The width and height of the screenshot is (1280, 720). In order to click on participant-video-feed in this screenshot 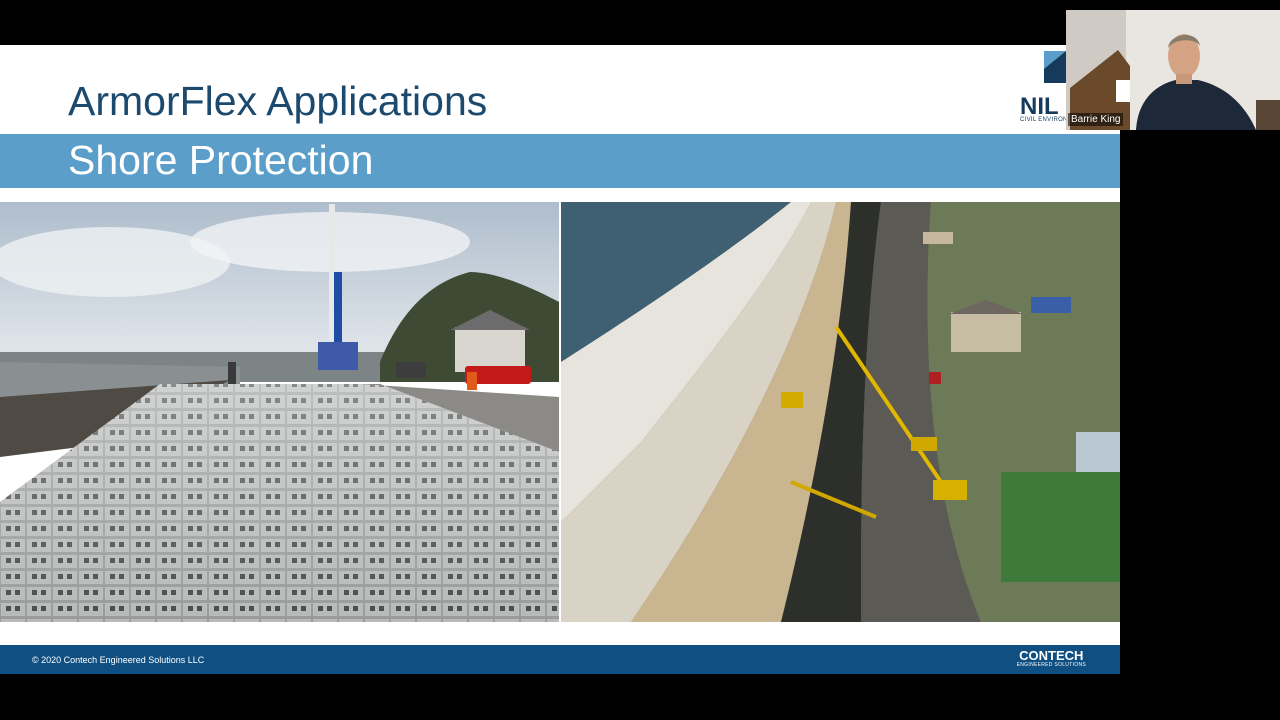, I will do `click(1173, 70)`.